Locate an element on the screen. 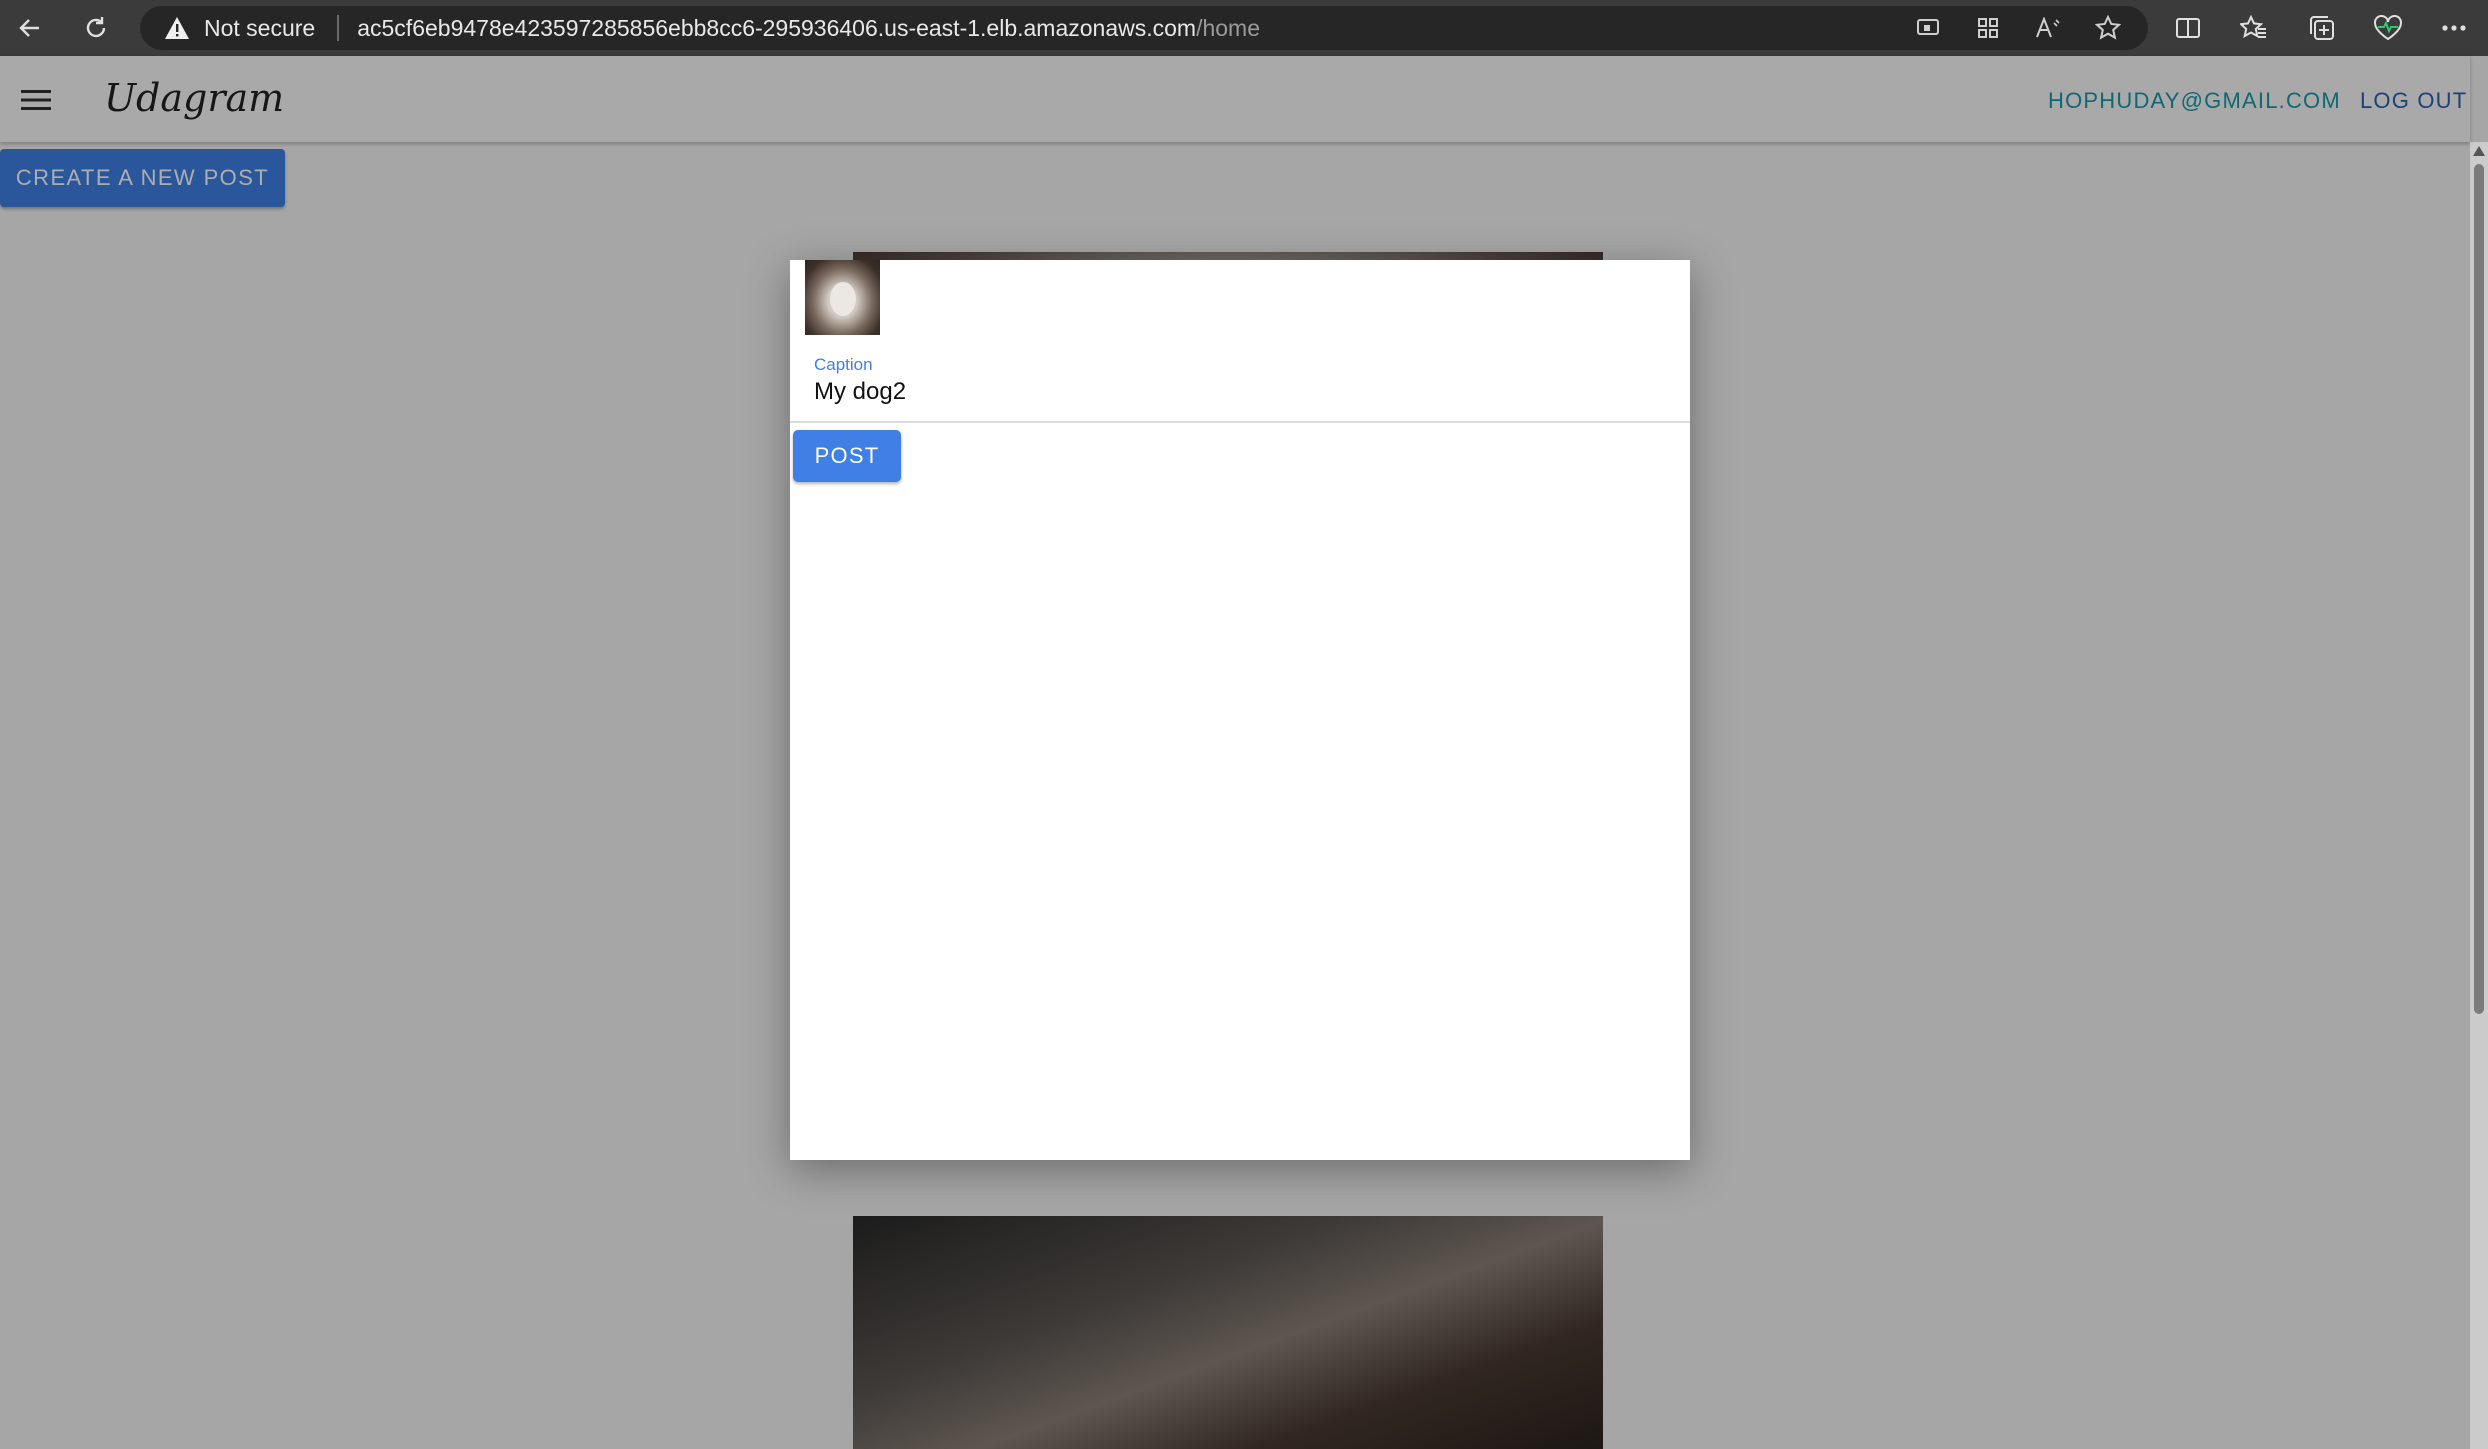 The width and height of the screenshot is (2488, 1449). read-aloud-icon is located at coordinates (2048, 28).